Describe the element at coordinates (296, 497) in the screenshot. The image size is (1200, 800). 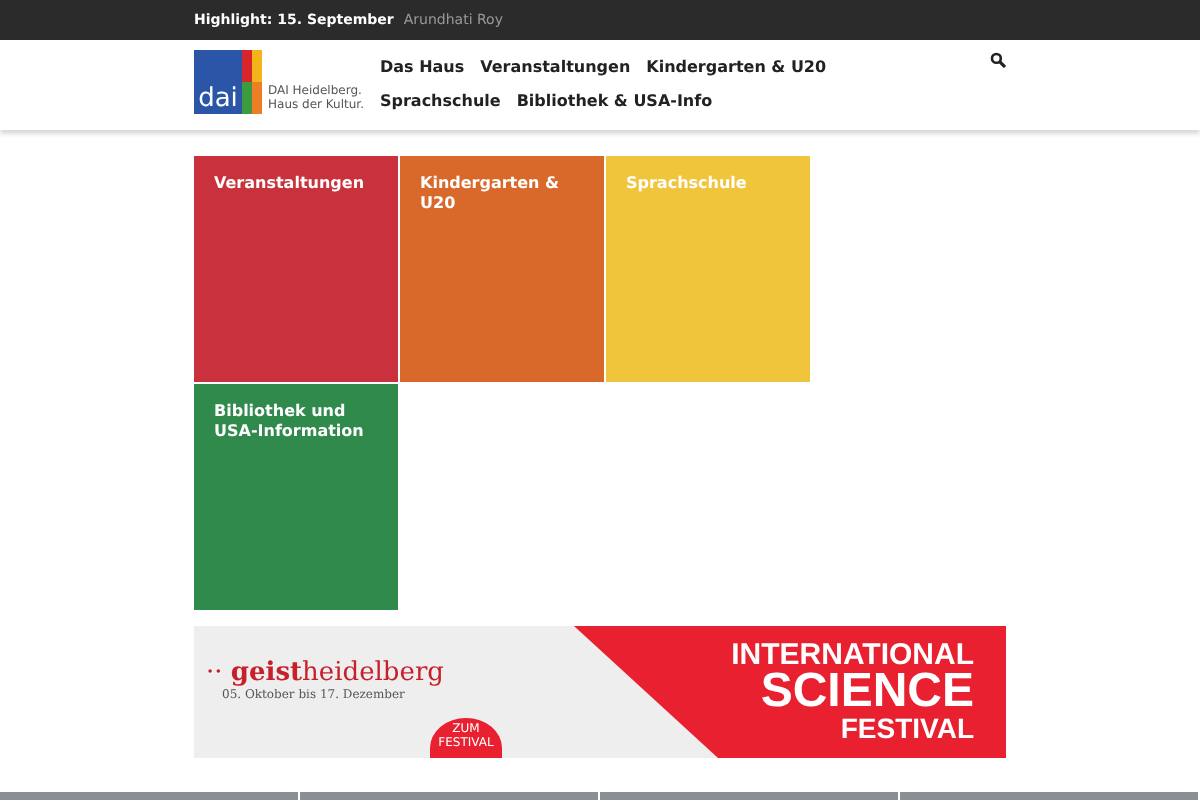
I see `category-tile: Bibliothek und USA-Information` at that location.